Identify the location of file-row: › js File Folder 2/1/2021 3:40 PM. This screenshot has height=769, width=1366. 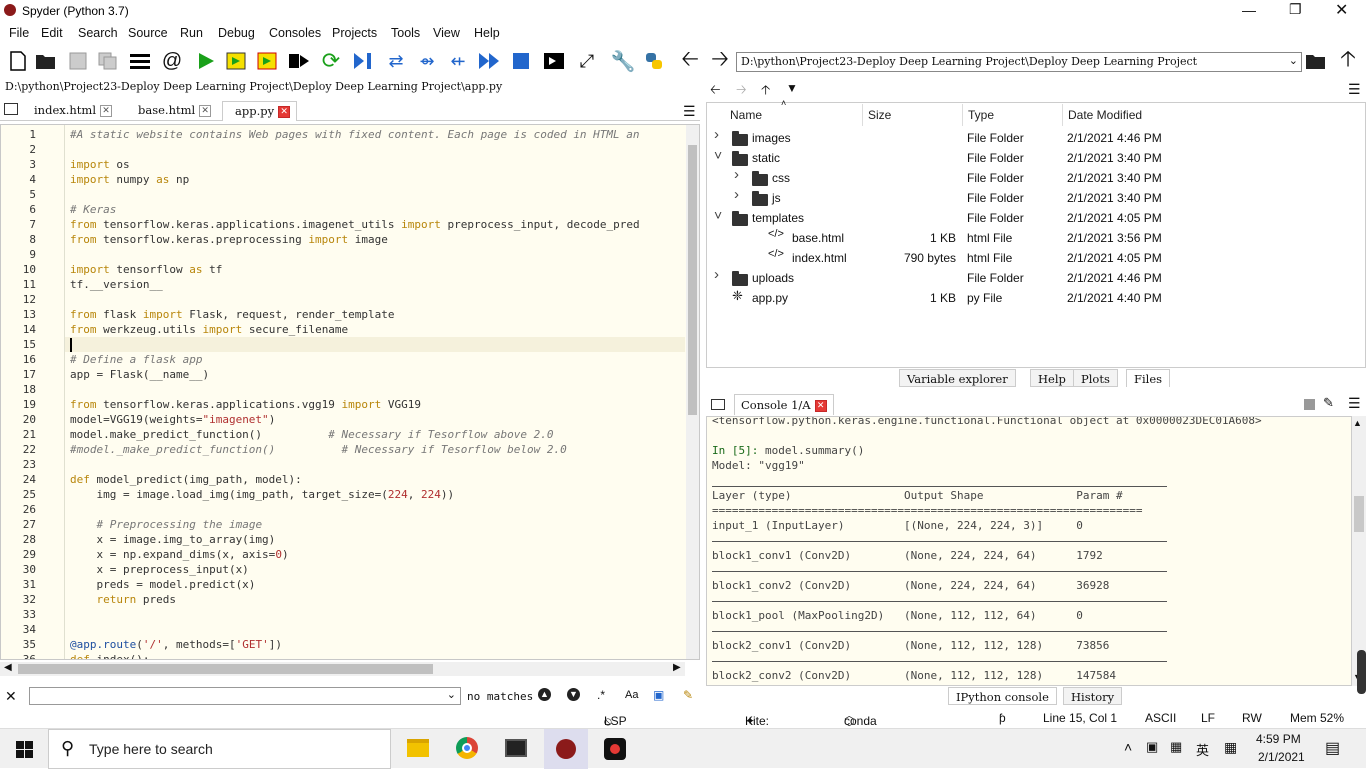
(1031, 197).